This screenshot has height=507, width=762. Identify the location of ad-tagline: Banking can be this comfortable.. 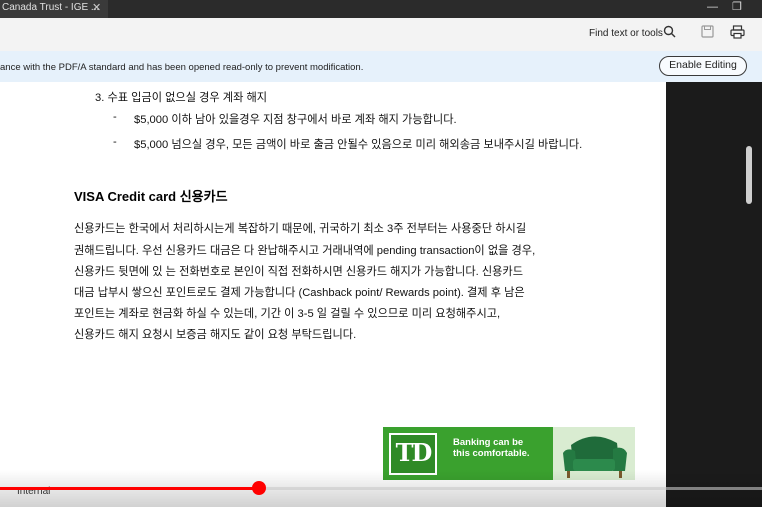
(491, 448).